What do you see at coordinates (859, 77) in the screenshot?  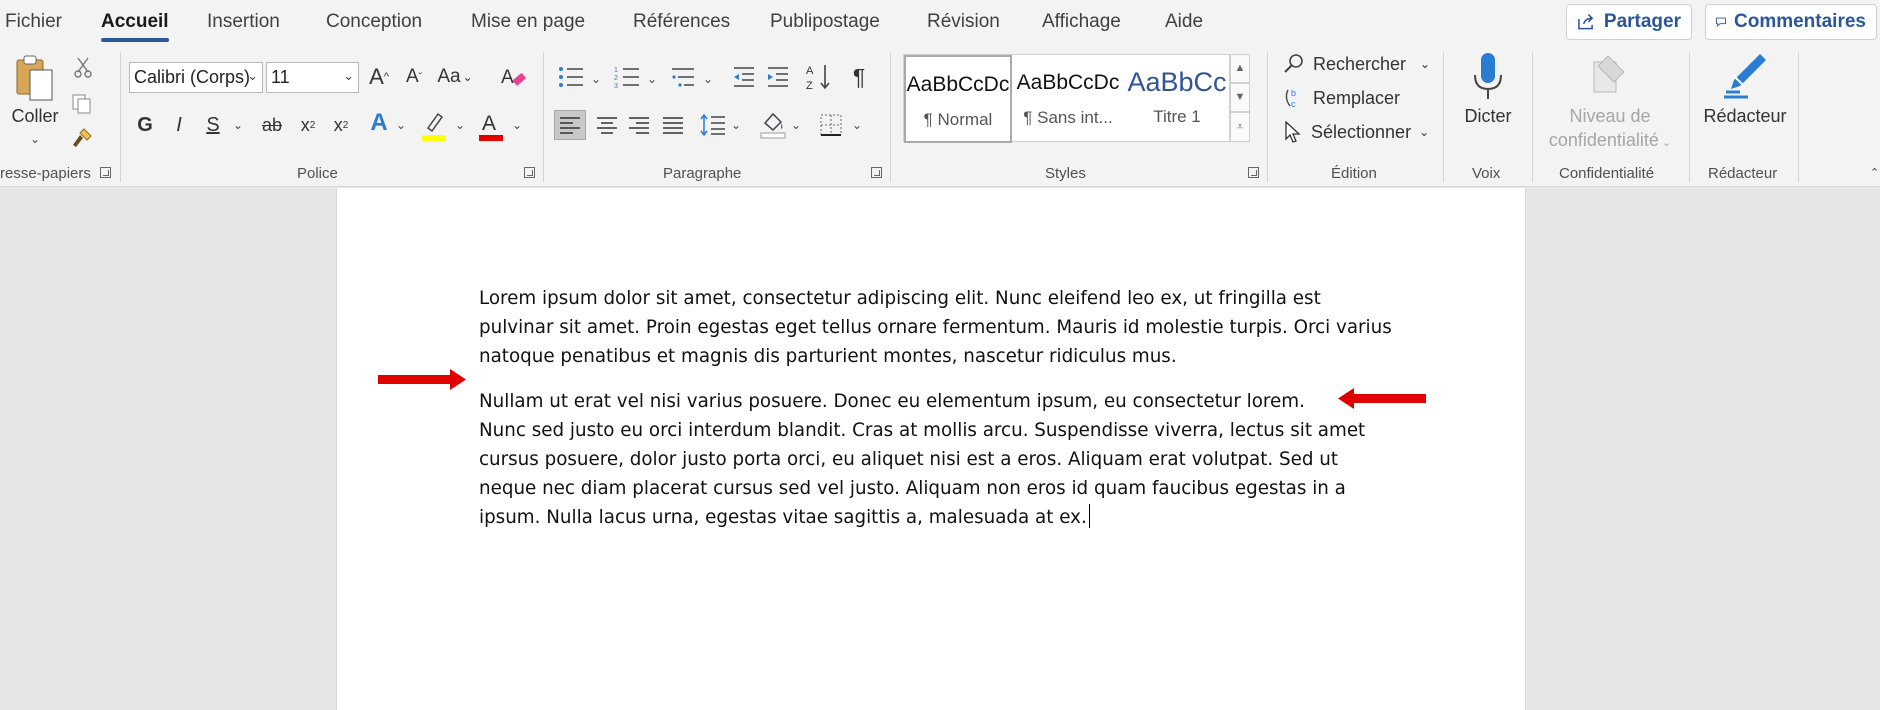 I see `show-formatting-icon: ¶` at bounding box center [859, 77].